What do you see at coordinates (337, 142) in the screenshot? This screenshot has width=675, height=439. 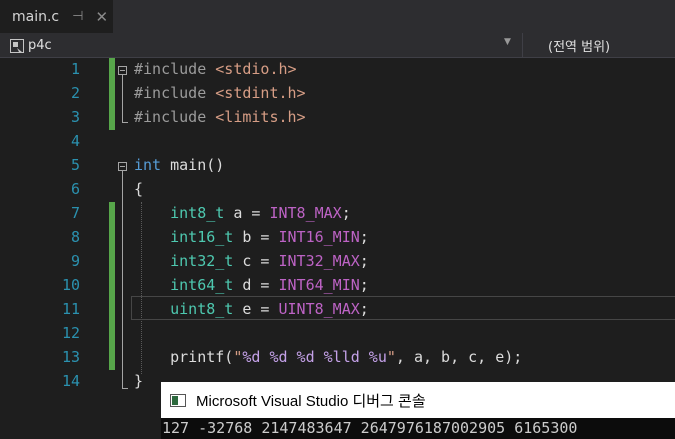 I see `code-line: 4` at bounding box center [337, 142].